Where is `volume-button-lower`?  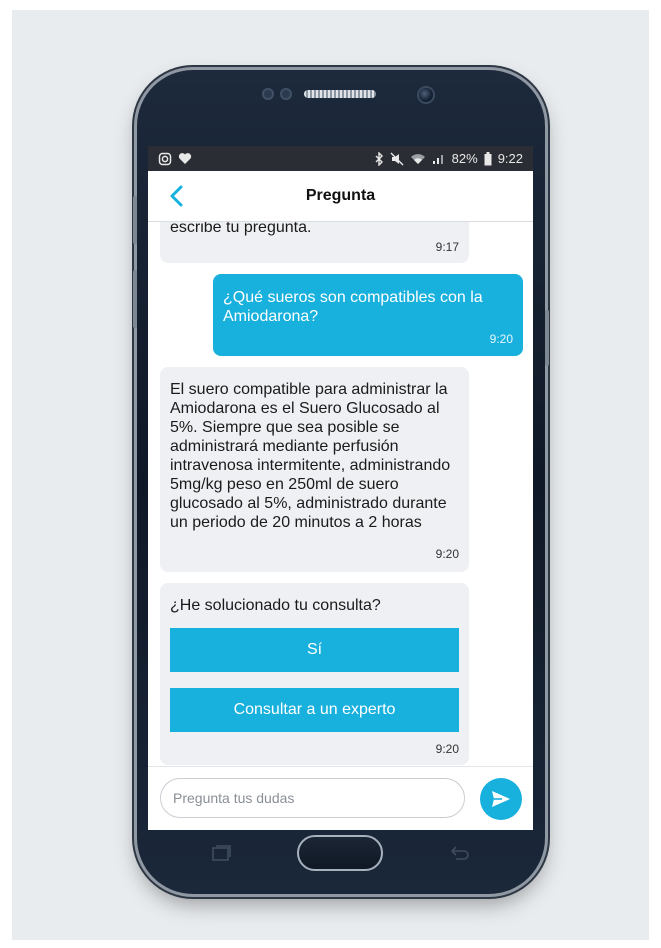 volume-button-lower is located at coordinates (135, 299).